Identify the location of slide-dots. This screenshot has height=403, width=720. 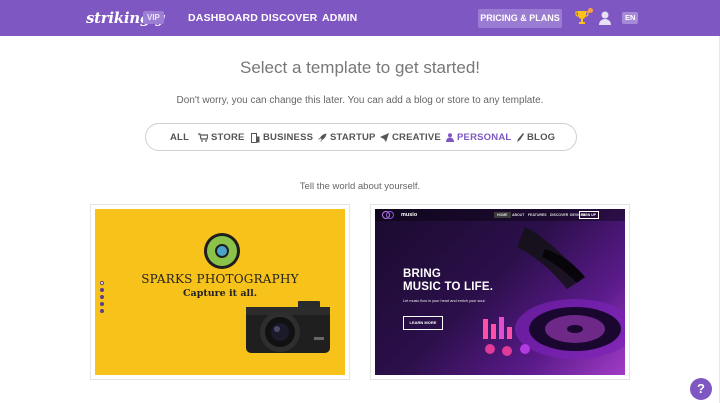
(102, 298).